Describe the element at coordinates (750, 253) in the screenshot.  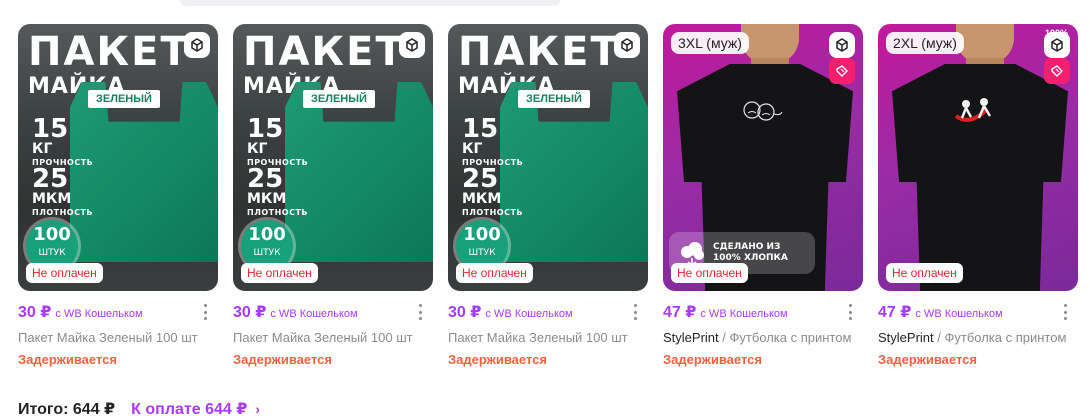
I see `cotton-text: СДЕЛАНО ИЗ 100% ХЛОПКА` at that location.